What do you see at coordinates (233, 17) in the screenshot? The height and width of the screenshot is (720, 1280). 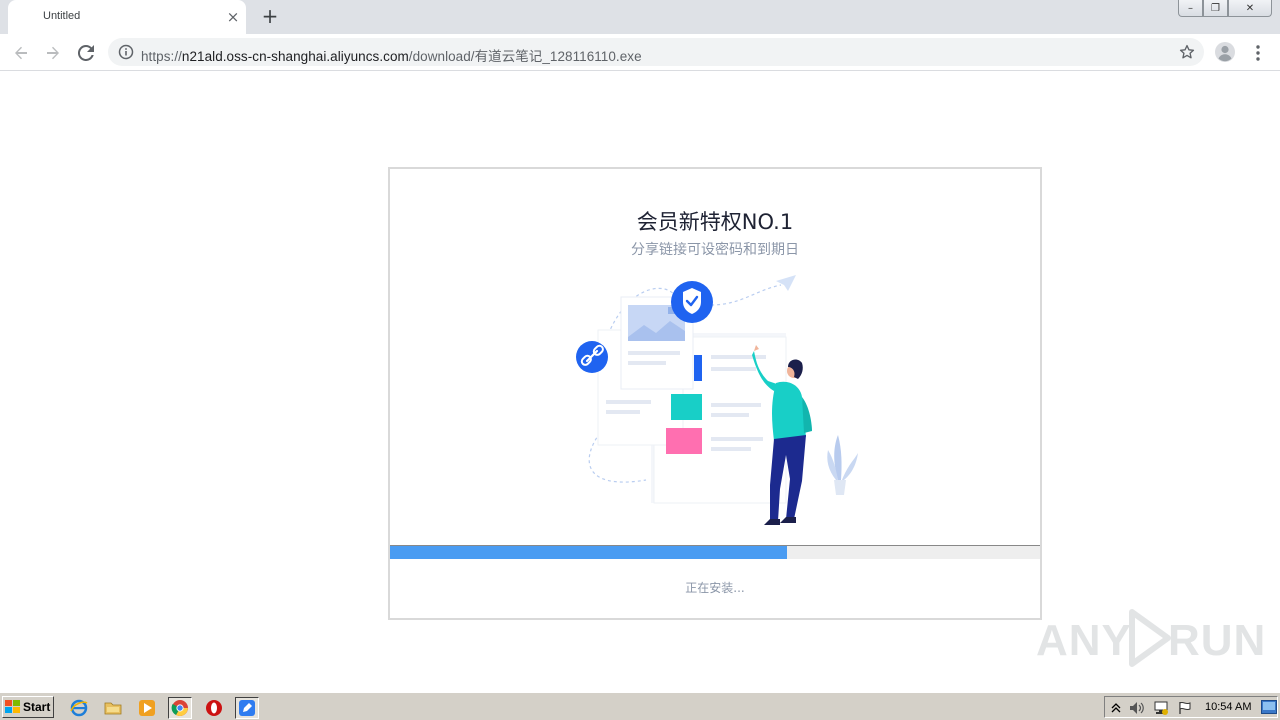 I see `tab-close-icon: ×` at bounding box center [233, 17].